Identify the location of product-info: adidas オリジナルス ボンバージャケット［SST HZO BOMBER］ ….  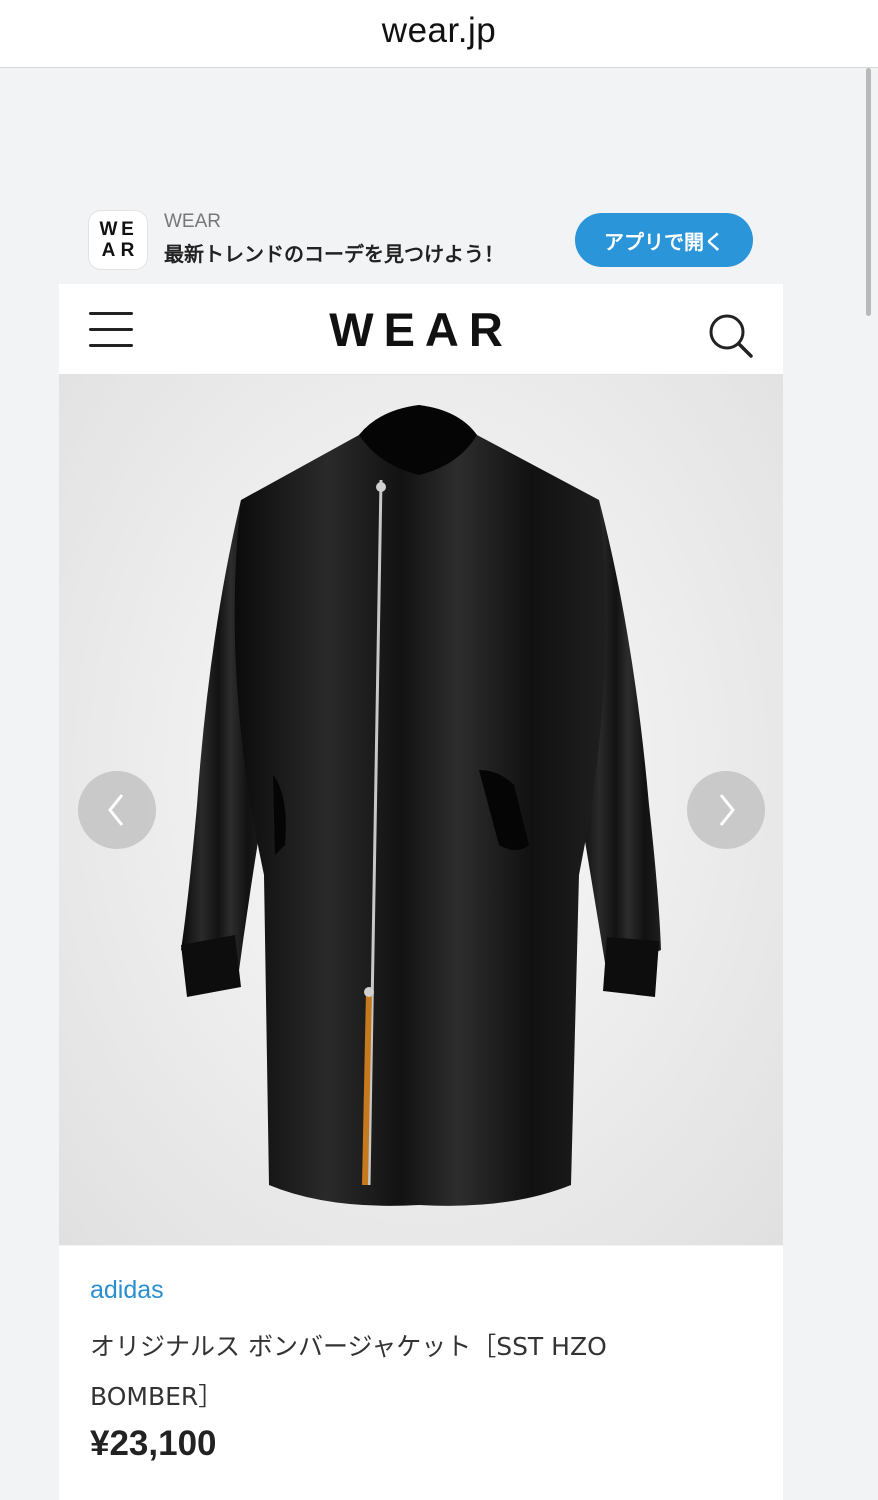
(421, 1373).